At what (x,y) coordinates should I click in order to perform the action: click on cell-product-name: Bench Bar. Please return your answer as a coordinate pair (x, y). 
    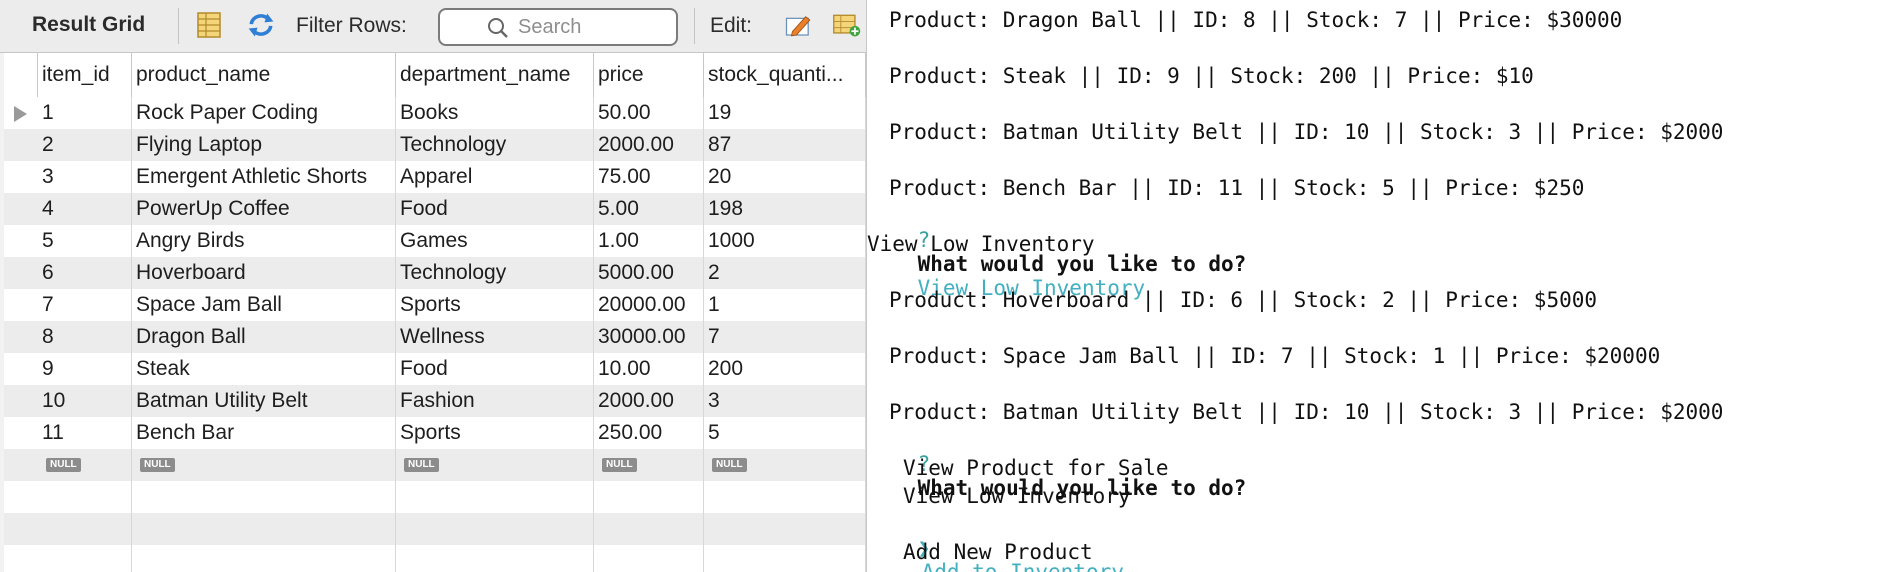
    Looking at the image, I should click on (264, 433).